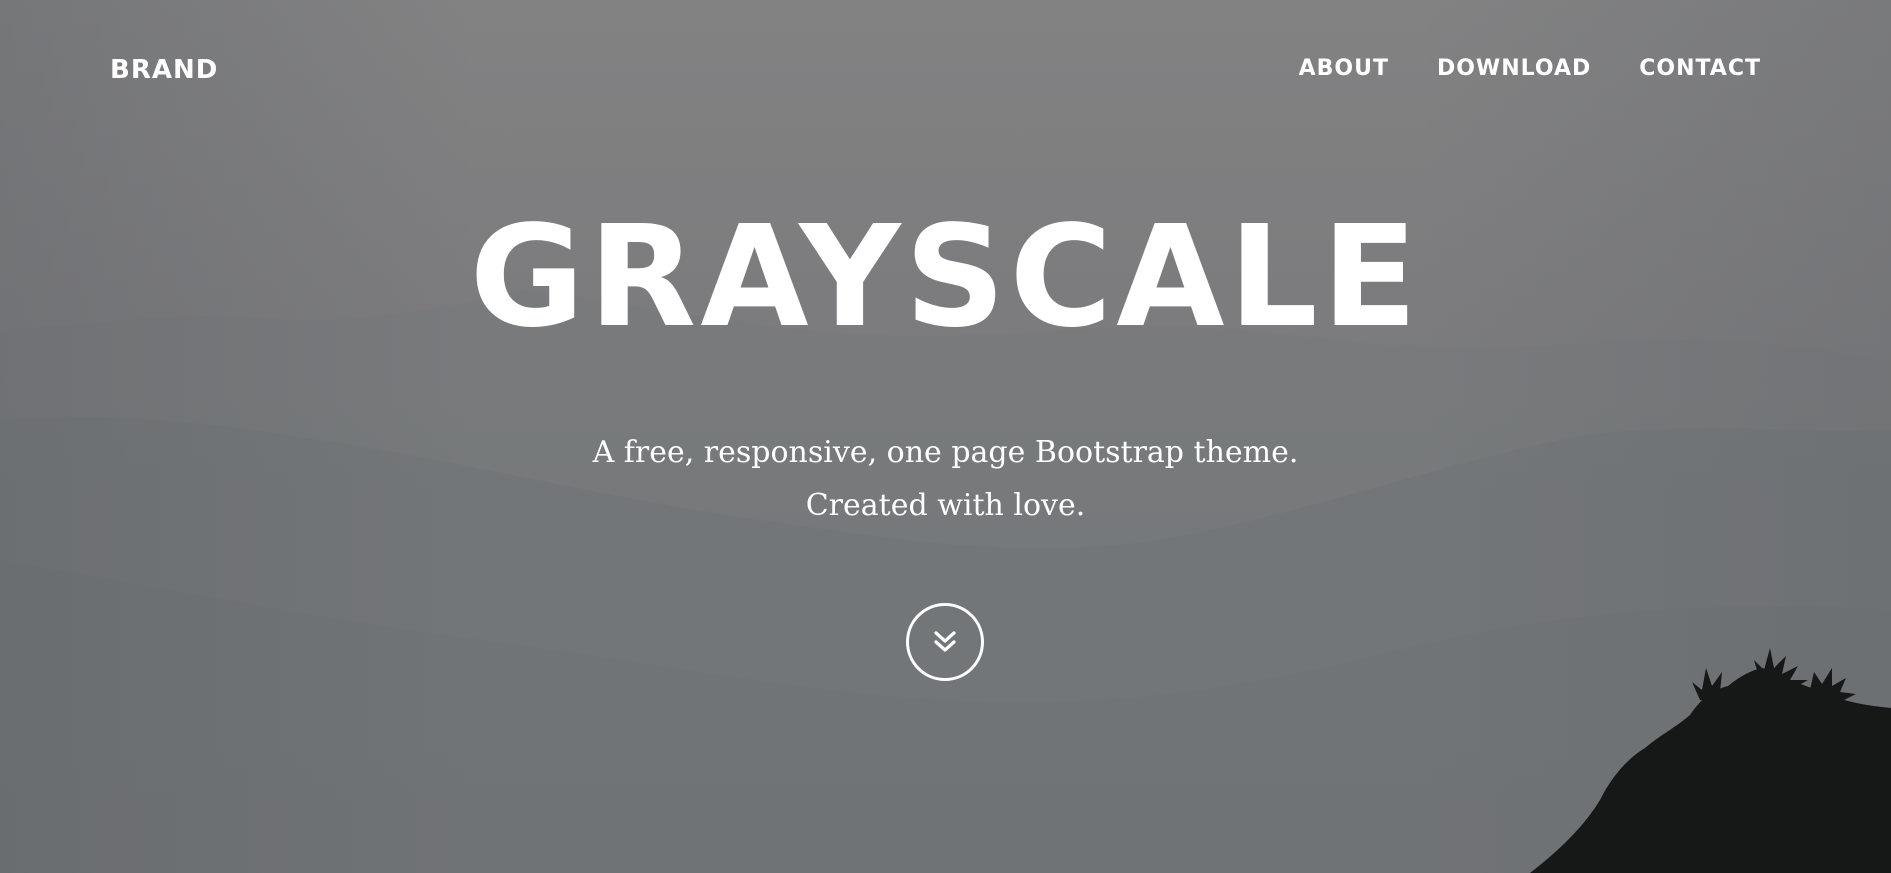 This screenshot has height=873, width=1891. I want to click on scroll-down-button, so click(945, 642).